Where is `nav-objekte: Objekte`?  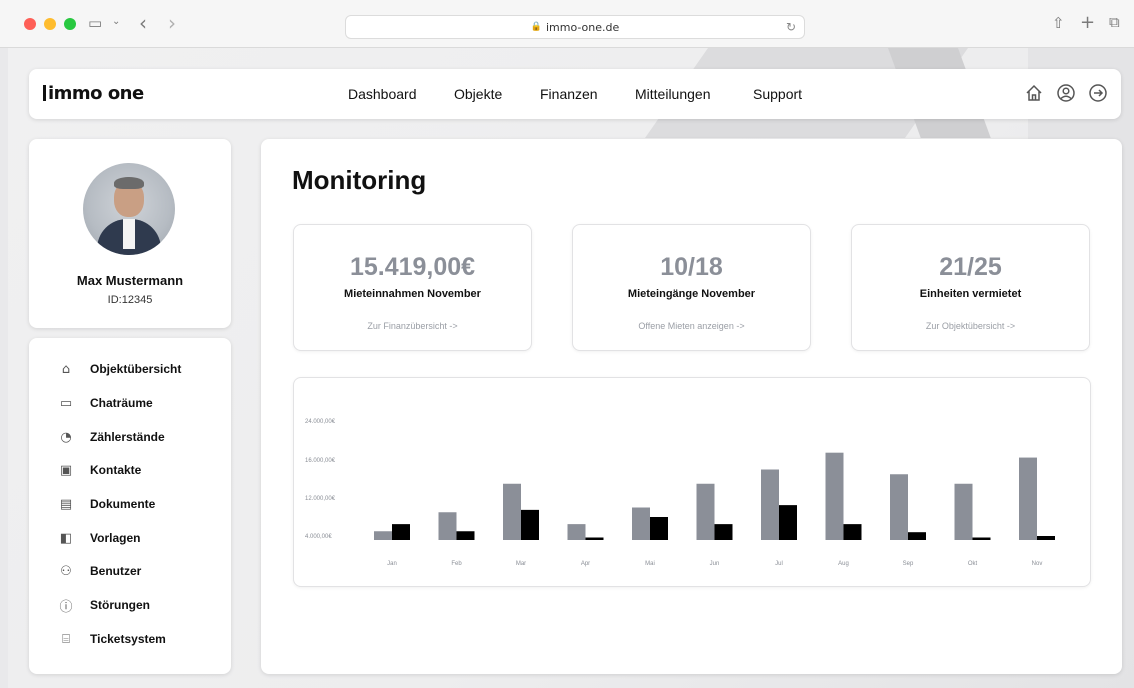
nav-objekte: Objekte is located at coordinates (478, 94).